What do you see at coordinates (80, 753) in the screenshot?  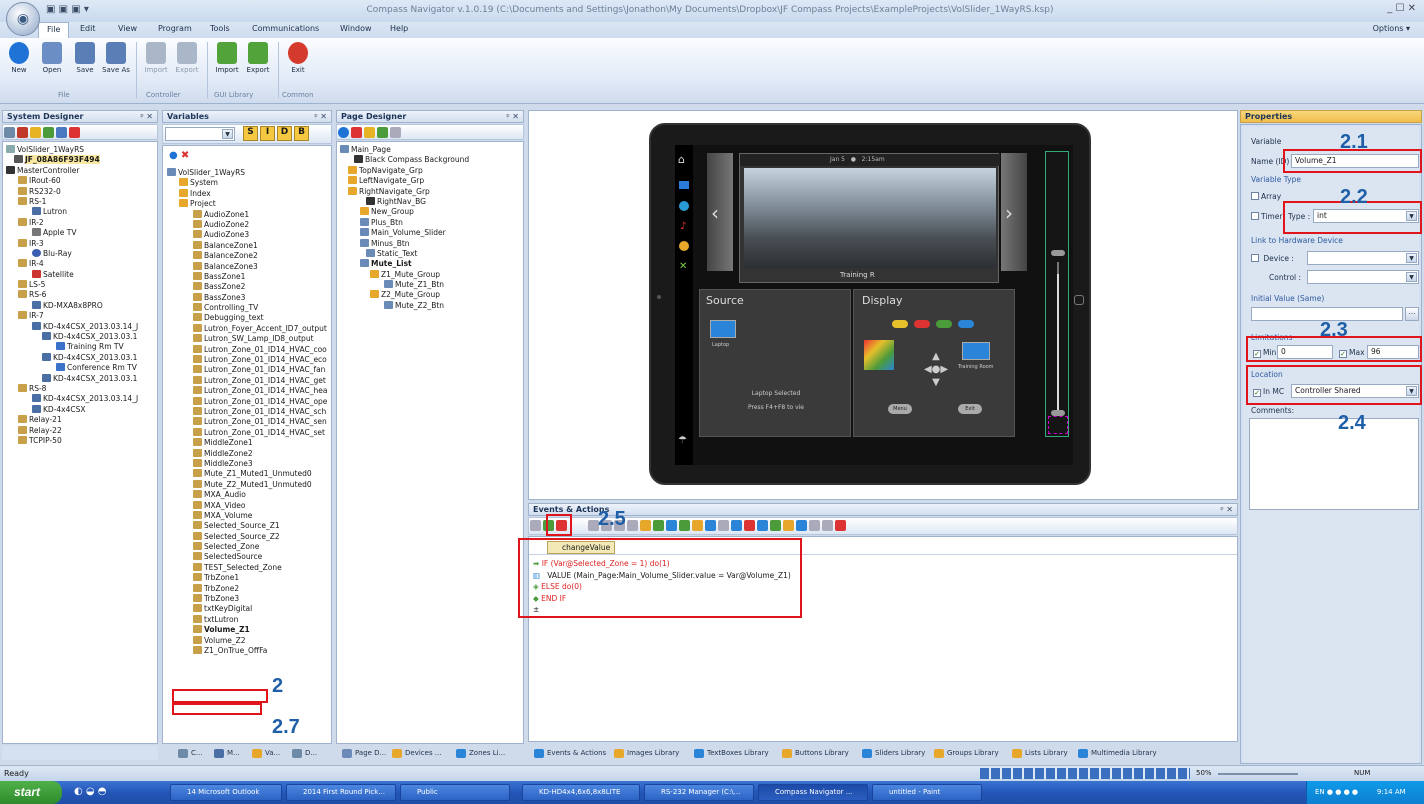 I see `left-hscroll` at bounding box center [80, 753].